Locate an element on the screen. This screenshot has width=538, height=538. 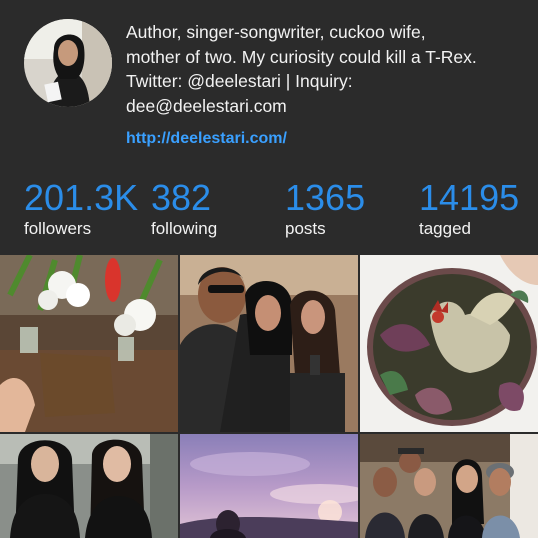
stat-label: tagged is located at coordinates (445, 228).